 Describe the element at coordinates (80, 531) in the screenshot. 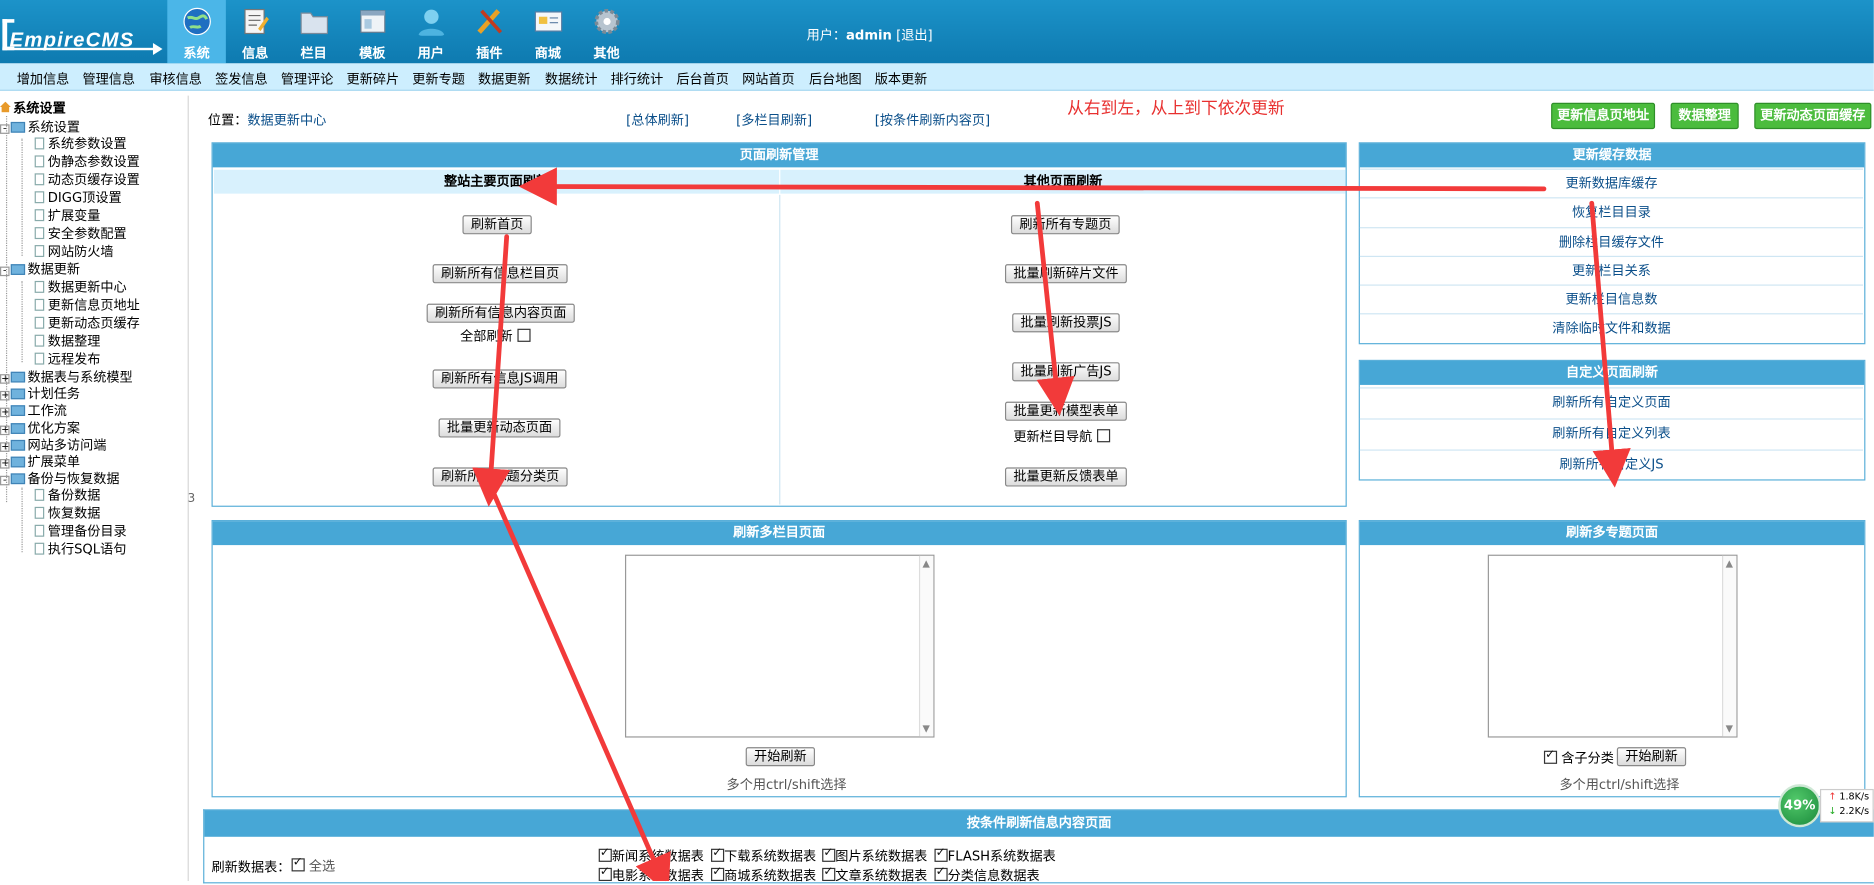

I see `sidebar-item: 管理备份目录` at that location.